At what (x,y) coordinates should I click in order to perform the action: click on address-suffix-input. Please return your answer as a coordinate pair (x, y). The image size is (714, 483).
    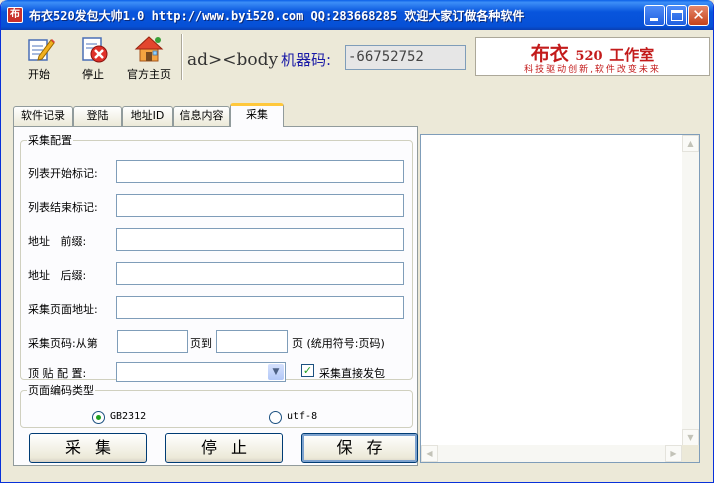
    Looking at the image, I should click on (260, 273).